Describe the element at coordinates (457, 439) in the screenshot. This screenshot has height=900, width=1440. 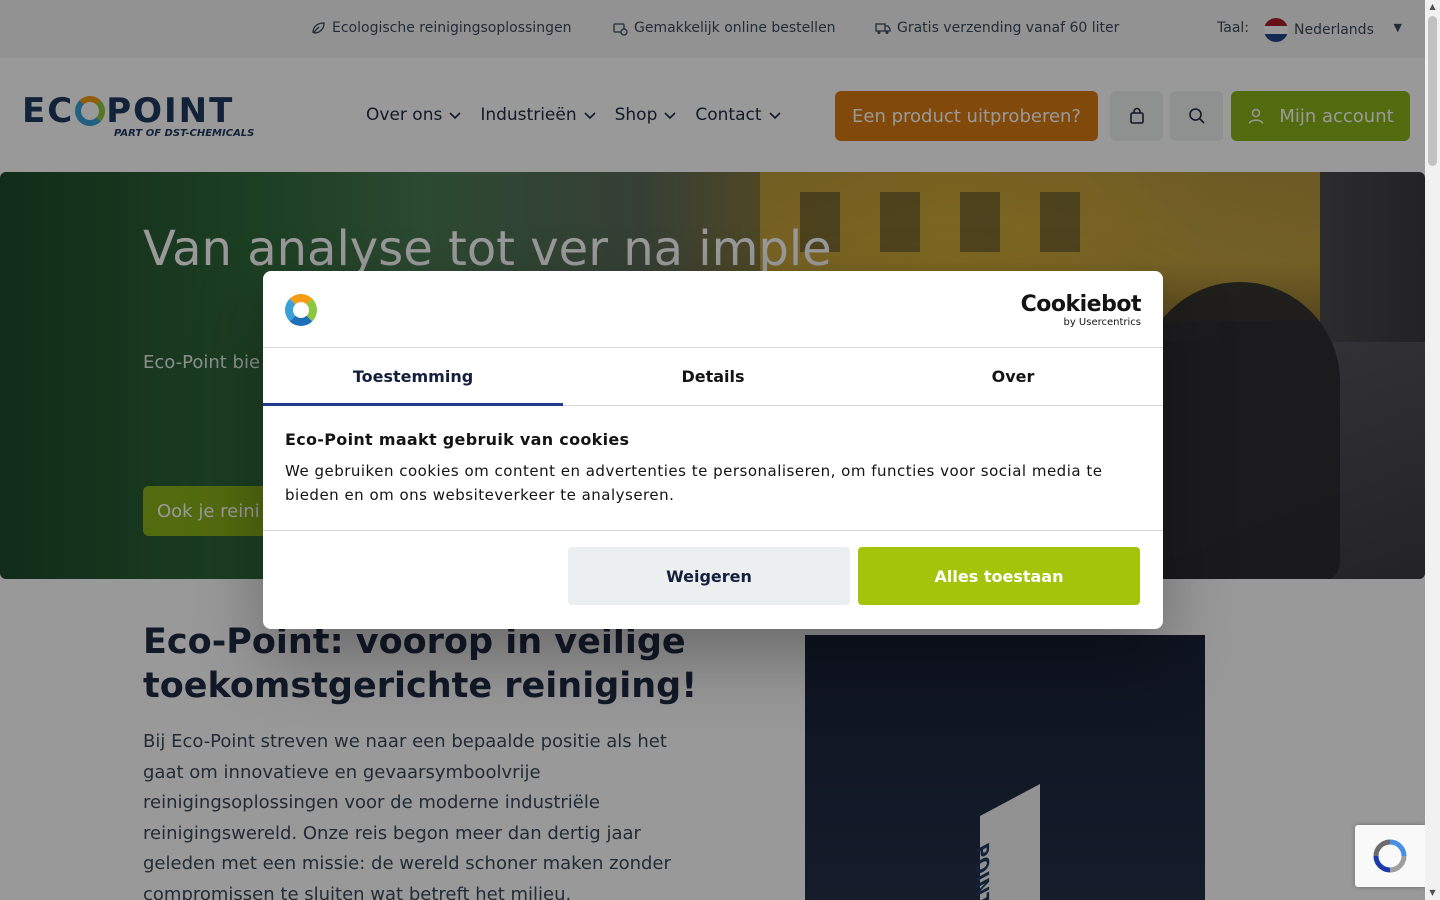
I see `dialog-heading: Eco-Point maakt gebruik van cookies` at that location.